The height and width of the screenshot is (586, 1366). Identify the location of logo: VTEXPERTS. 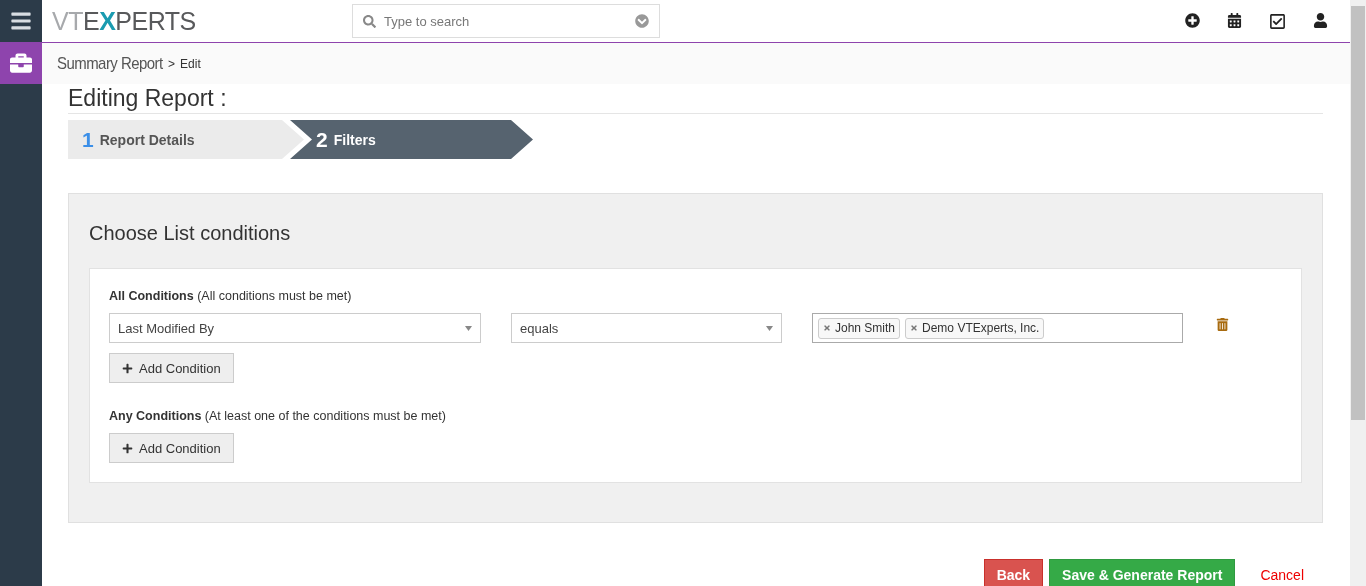
(202, 21).